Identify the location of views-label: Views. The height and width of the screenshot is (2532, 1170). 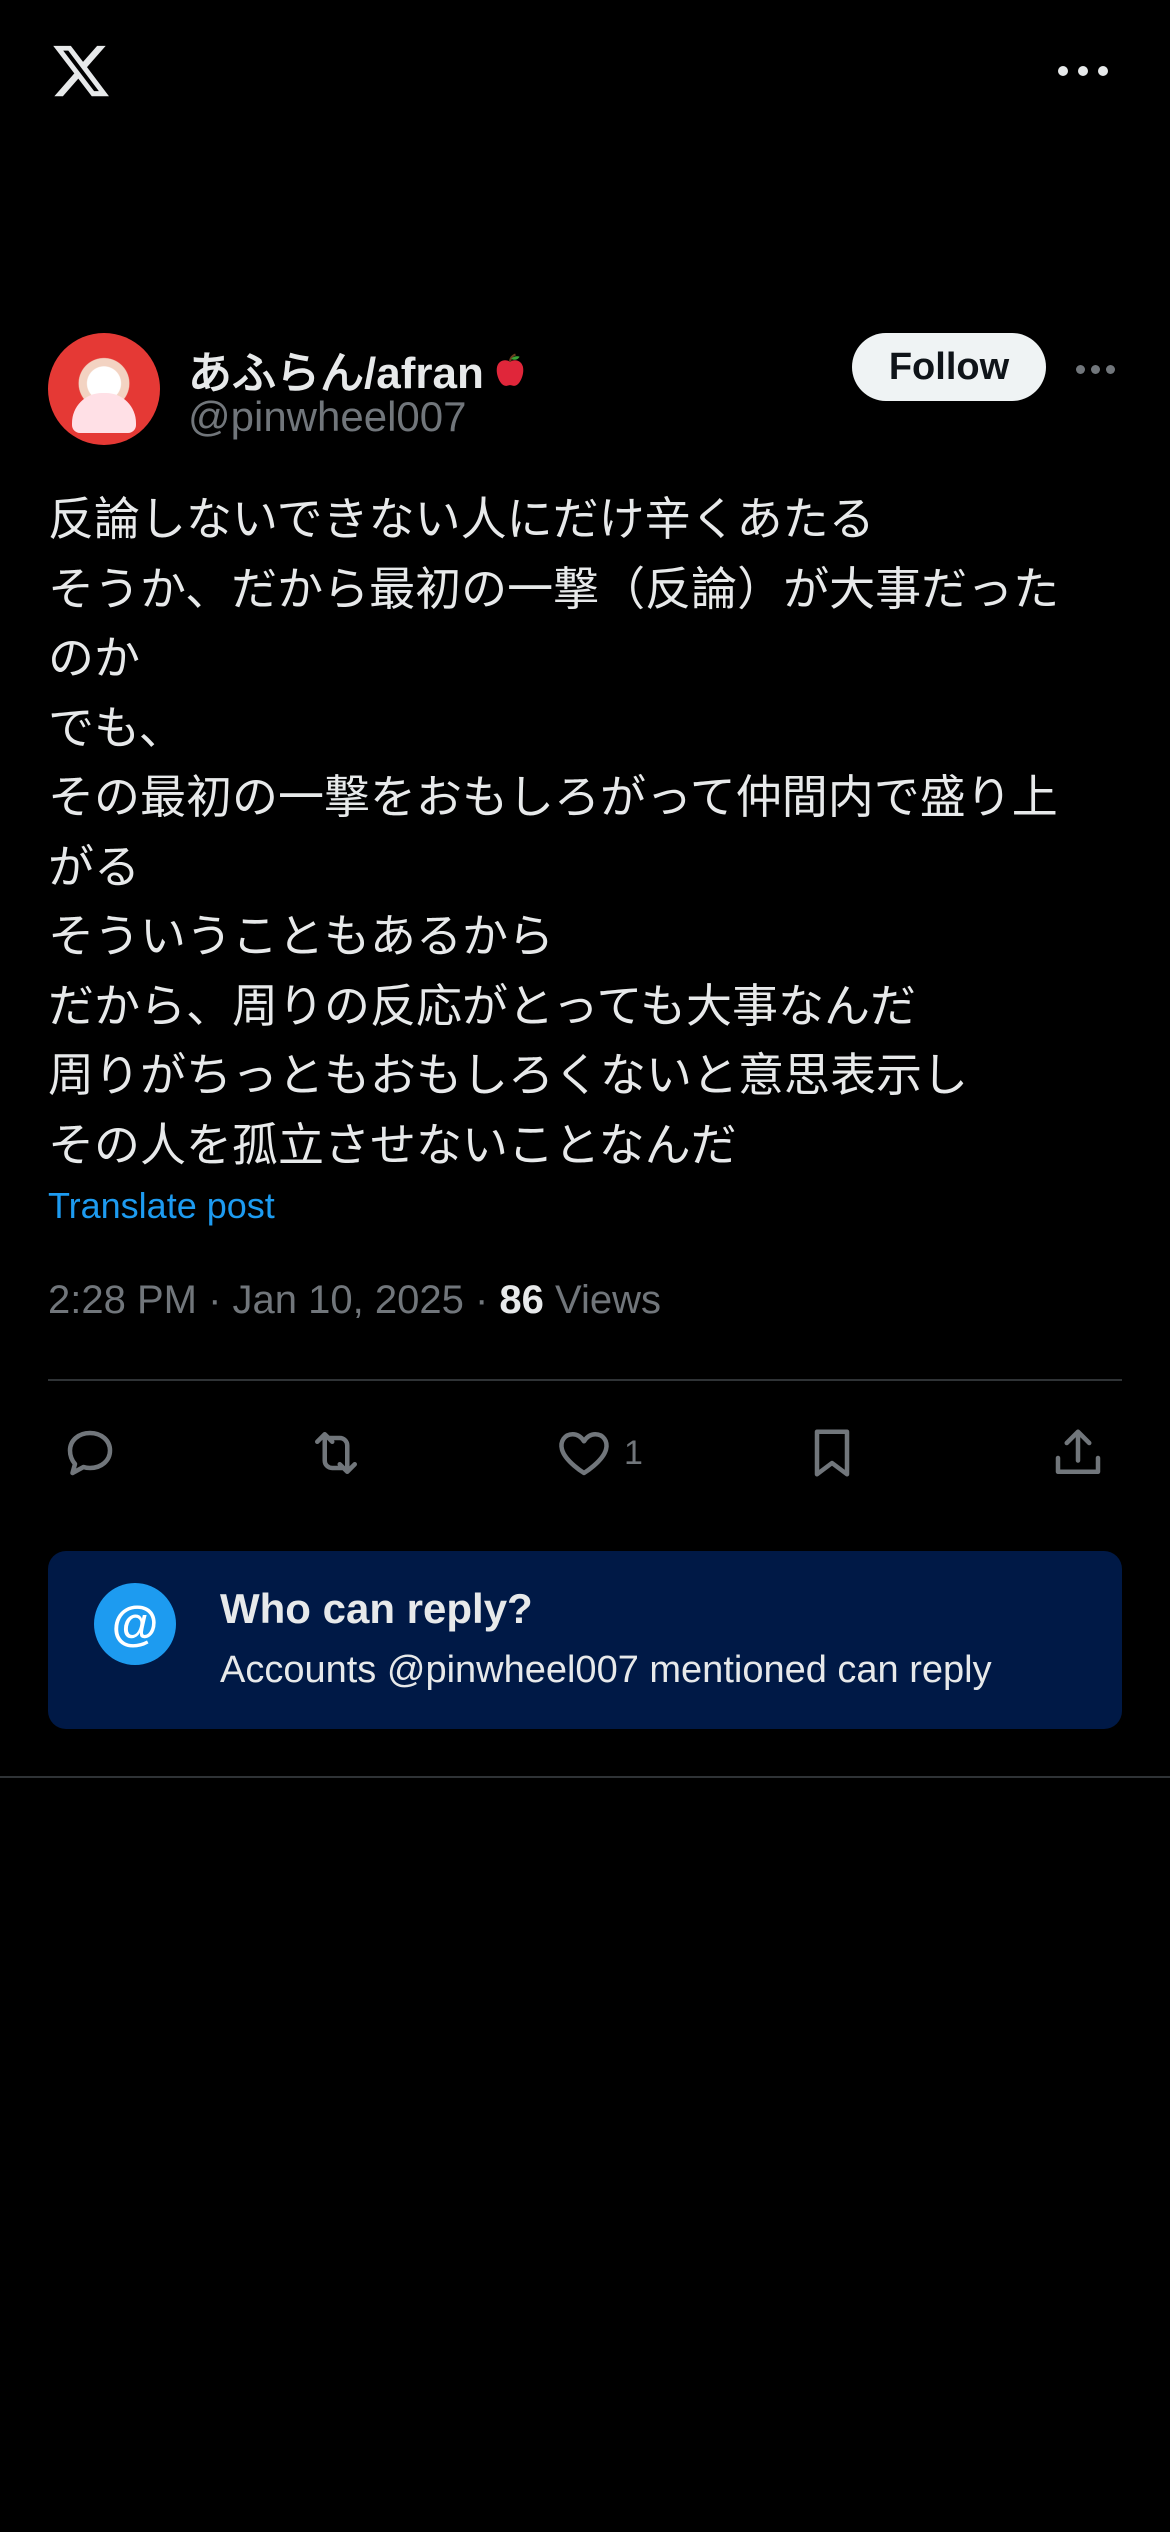
(608, 1300).